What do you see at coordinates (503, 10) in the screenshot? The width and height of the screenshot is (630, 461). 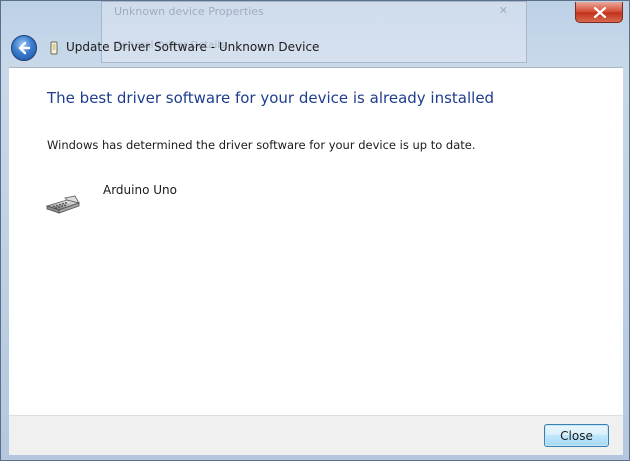 I see `background-close-icon: ✕` at bounding box center [503, 10].